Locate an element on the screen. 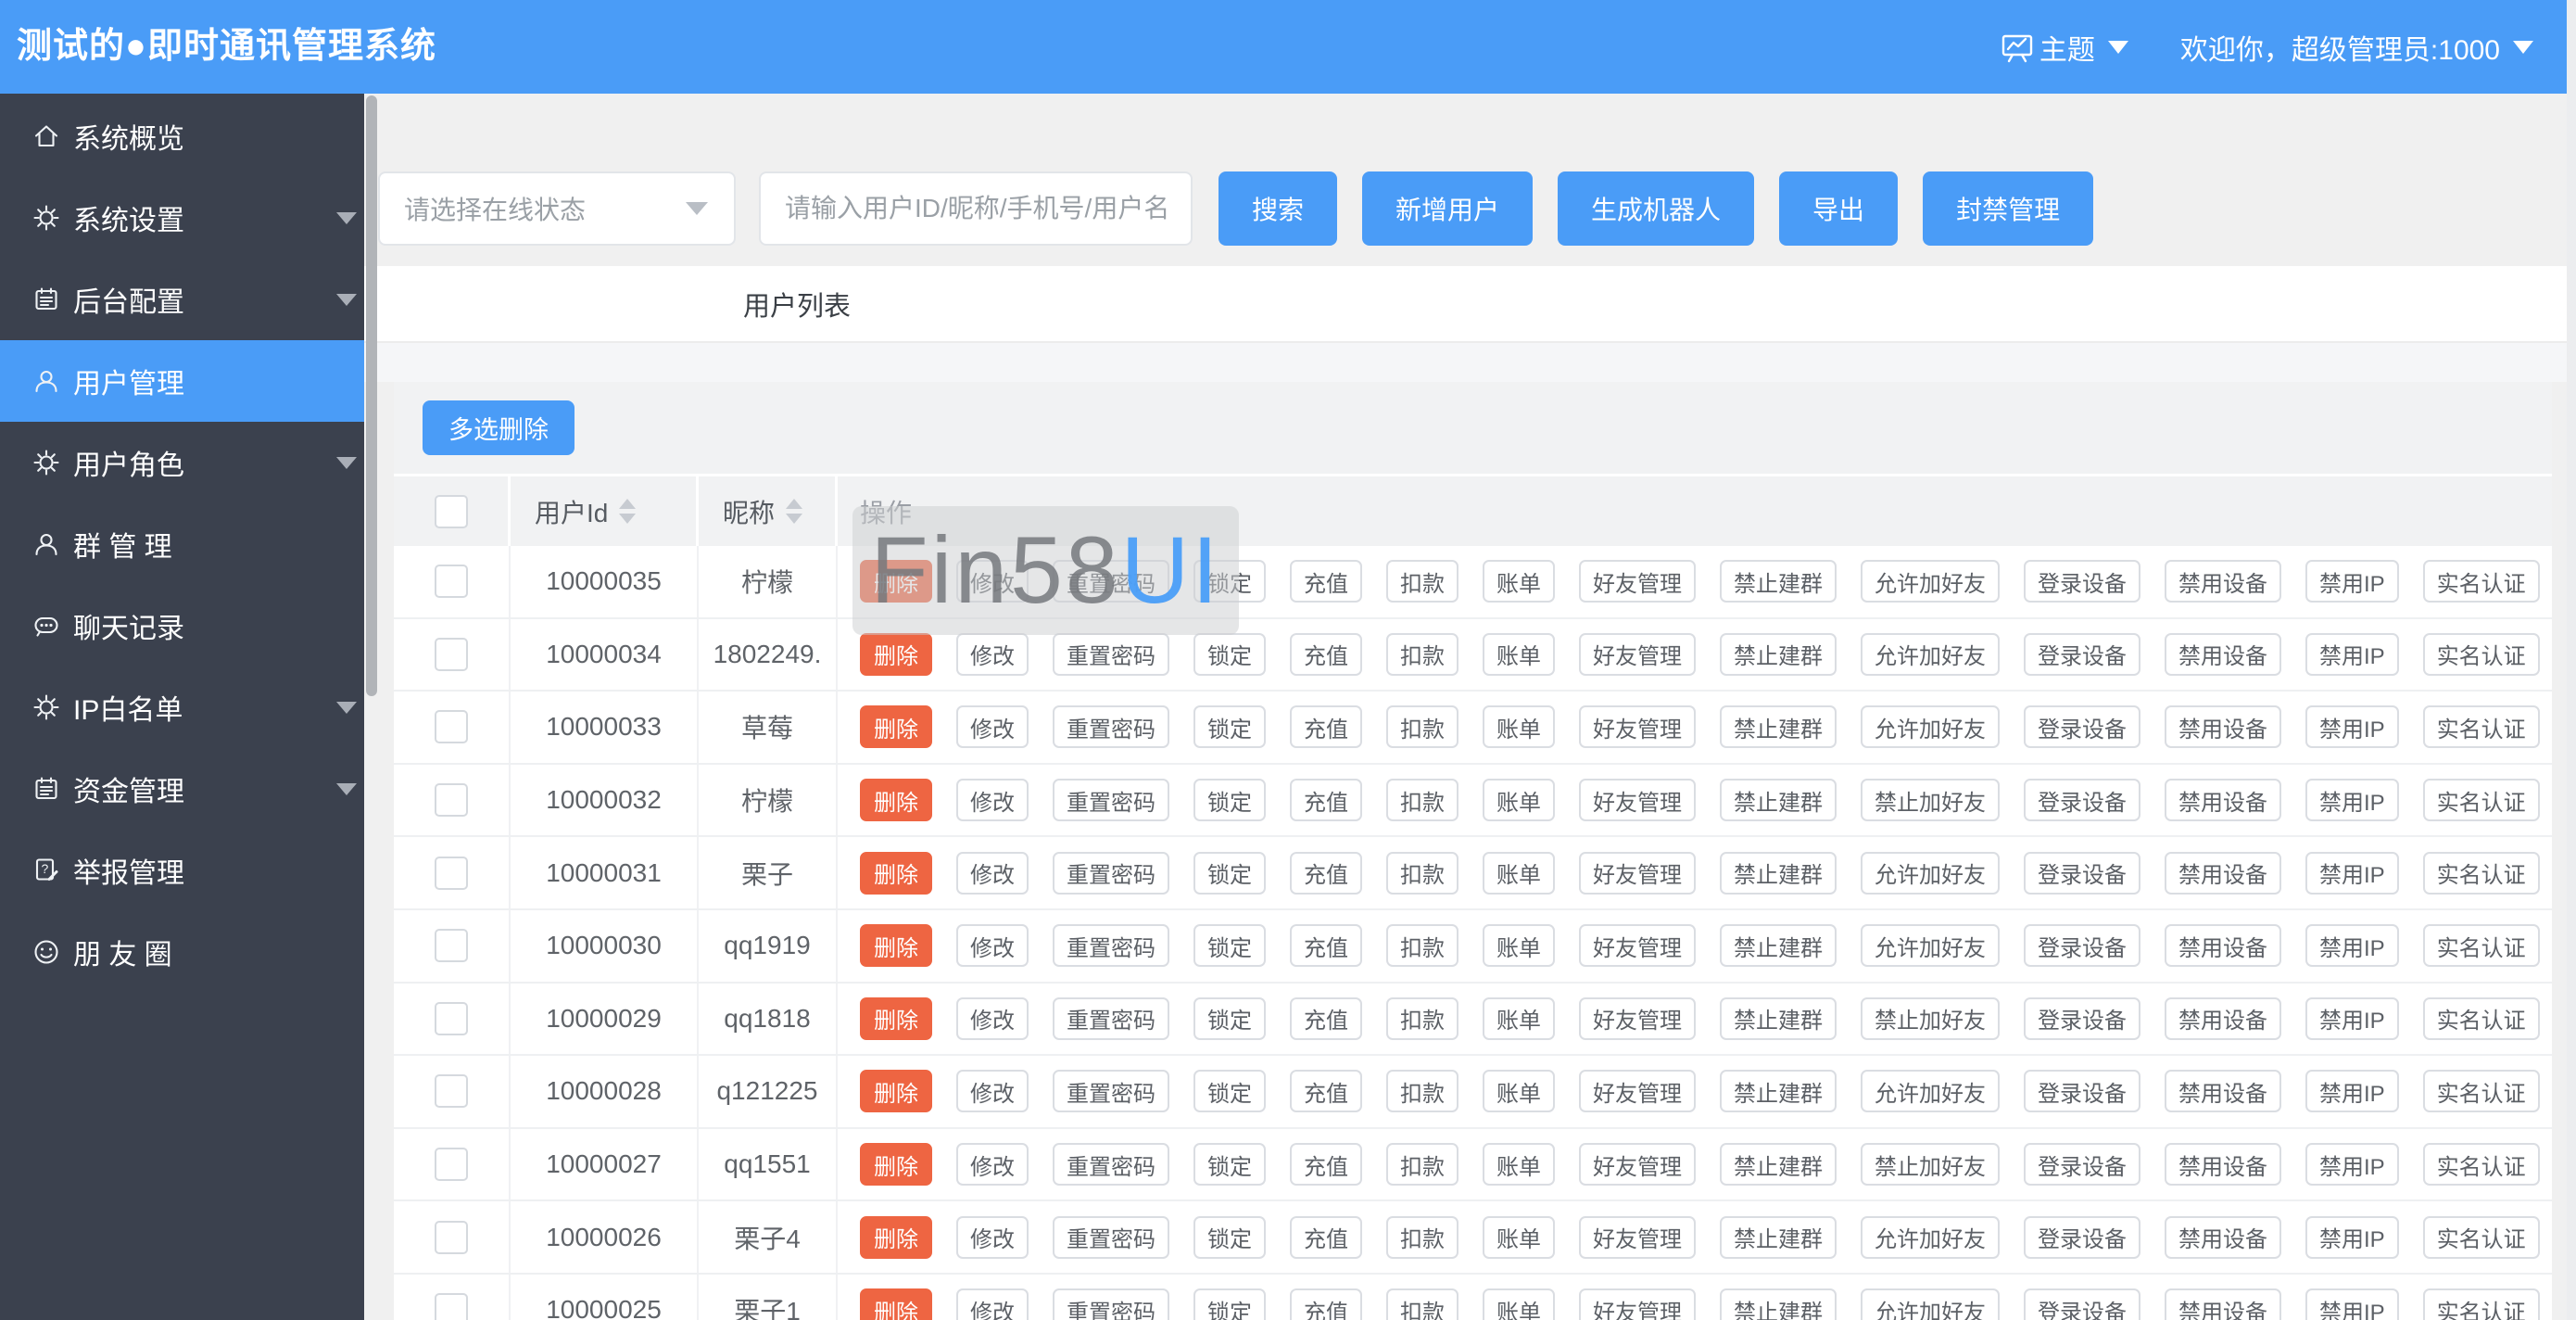 The width and height of the screenshot is (2576, 1320). sidebar-item-user-active: 用户管理 is located at coordinates (182, 381).